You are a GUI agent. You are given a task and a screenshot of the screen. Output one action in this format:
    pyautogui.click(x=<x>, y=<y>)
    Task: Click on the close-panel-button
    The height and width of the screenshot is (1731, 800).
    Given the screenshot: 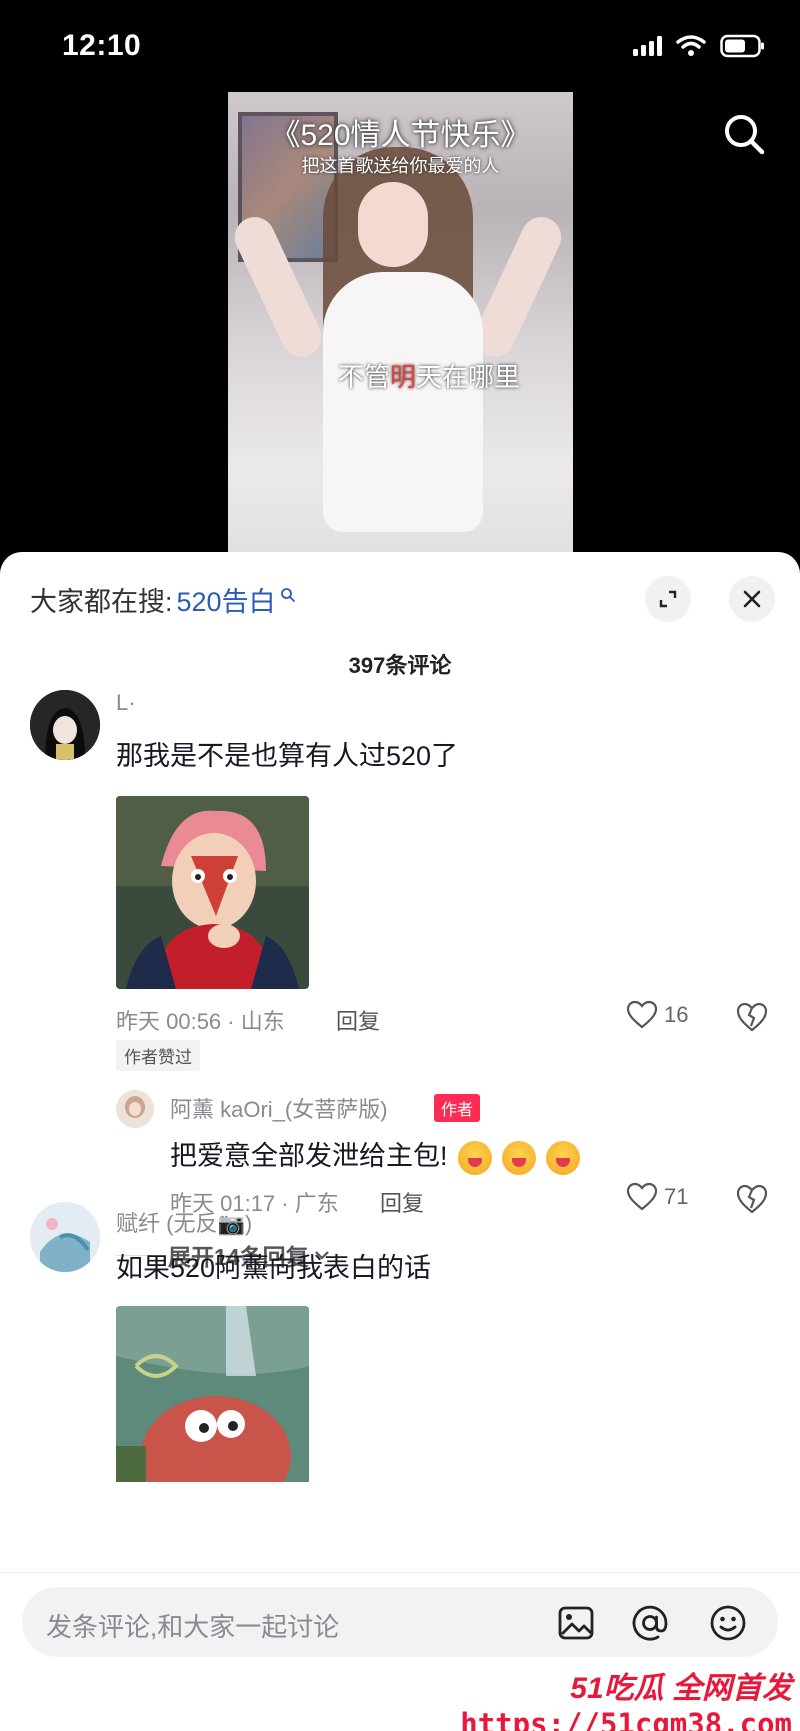 What is the action you would take?
    pyautogui.click(x=752, y=599)
    